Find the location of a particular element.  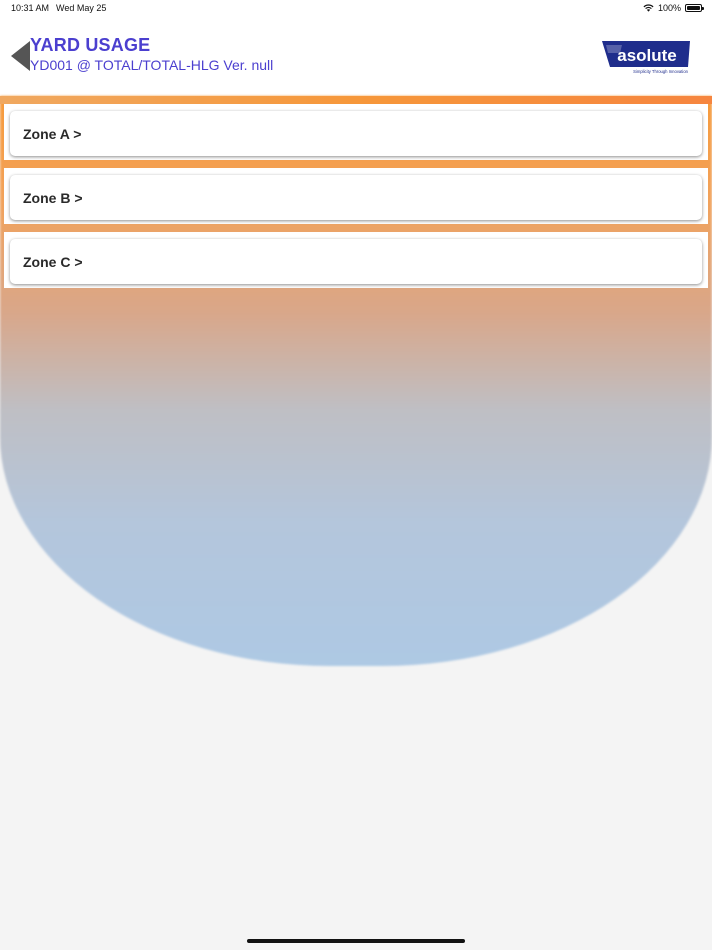

status-right: 100% is located at coordinates (673, 8).